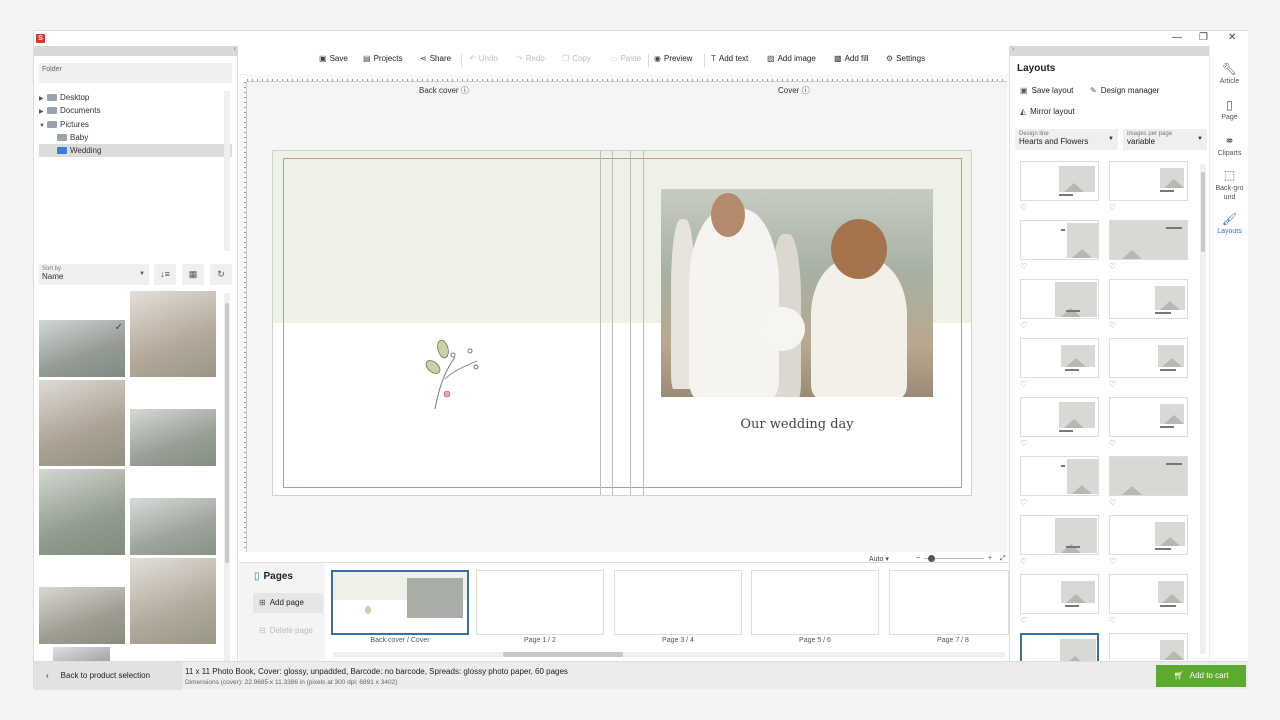 Image resolution: width=1280 pixels, height=720 pixels. I want to click on panel-collapse-bar: ›, so click(1110, 51).